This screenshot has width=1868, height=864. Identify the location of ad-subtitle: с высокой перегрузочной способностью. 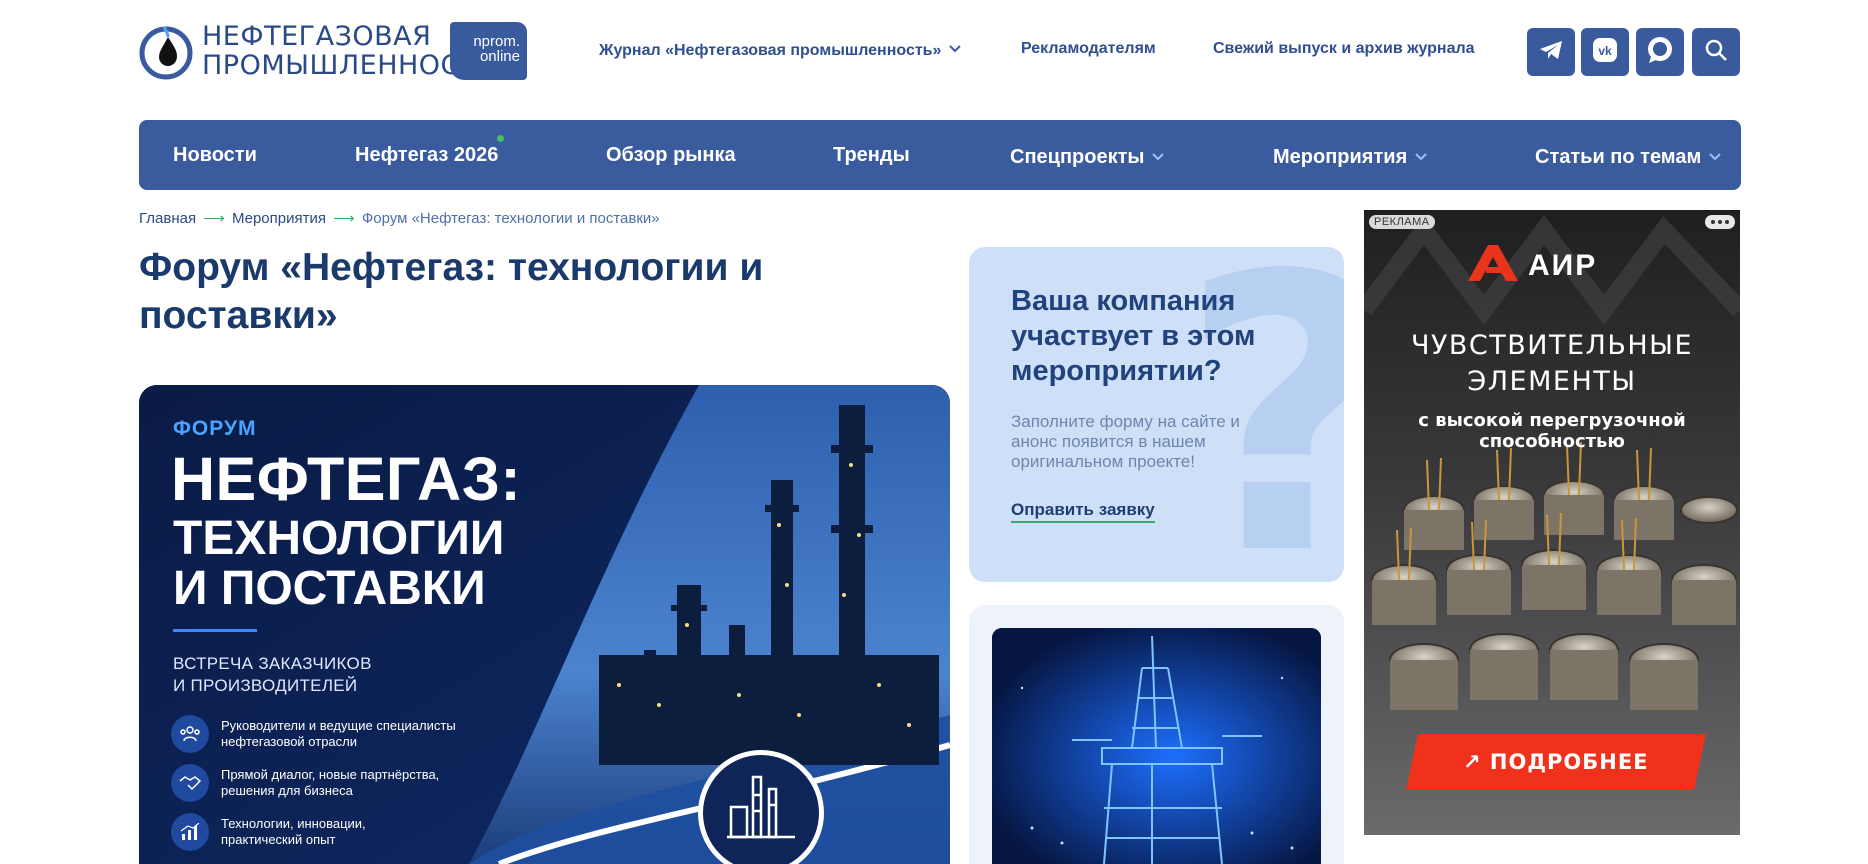
(1552, 431).